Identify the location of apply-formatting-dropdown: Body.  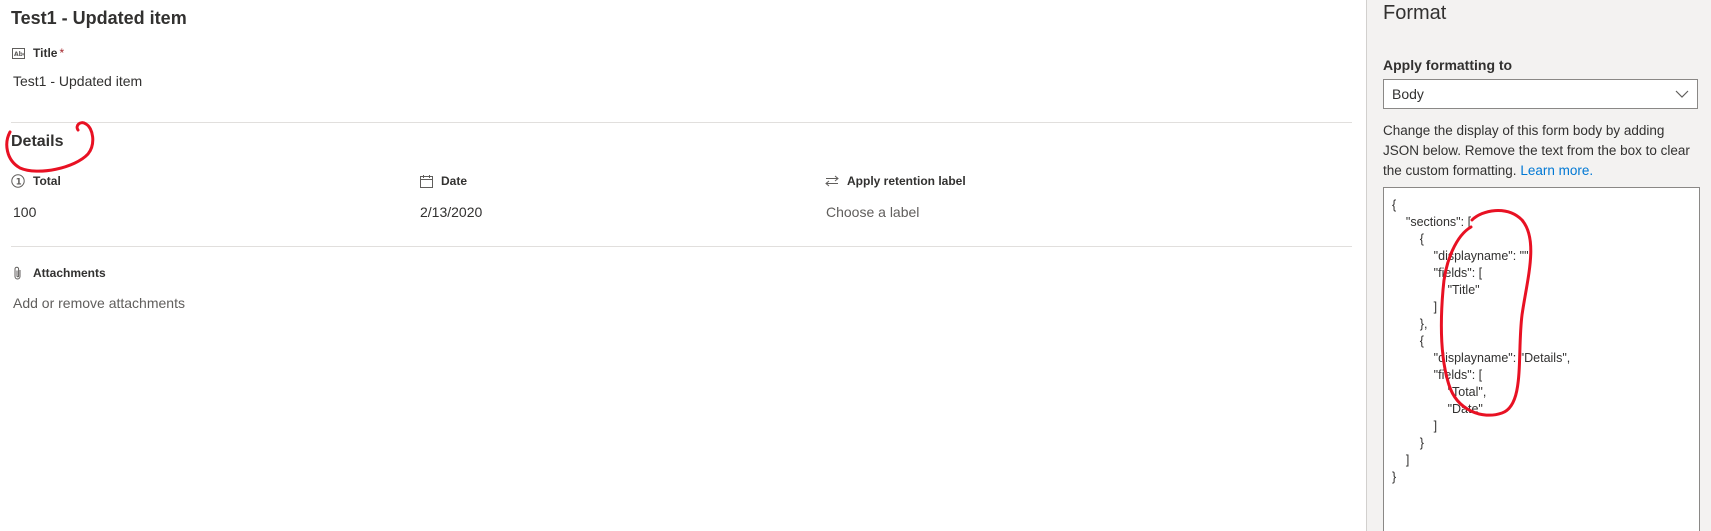
(1540, 94).